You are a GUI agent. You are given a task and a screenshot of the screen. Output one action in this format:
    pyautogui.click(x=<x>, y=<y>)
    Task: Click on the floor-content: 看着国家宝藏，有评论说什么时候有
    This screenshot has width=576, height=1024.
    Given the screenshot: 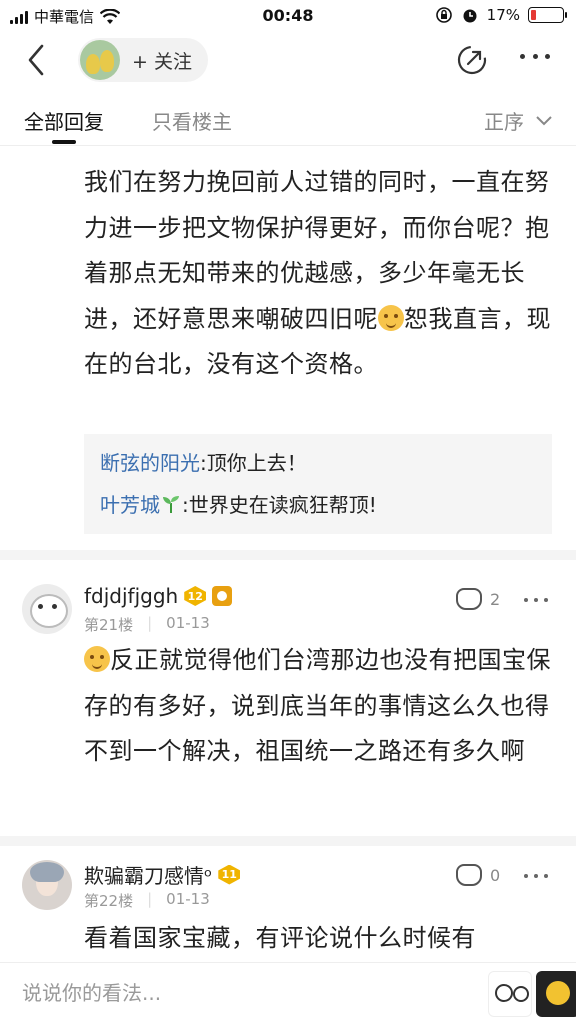 What is the action you would take?
    pyautogui.click(x=319, y=939)
    